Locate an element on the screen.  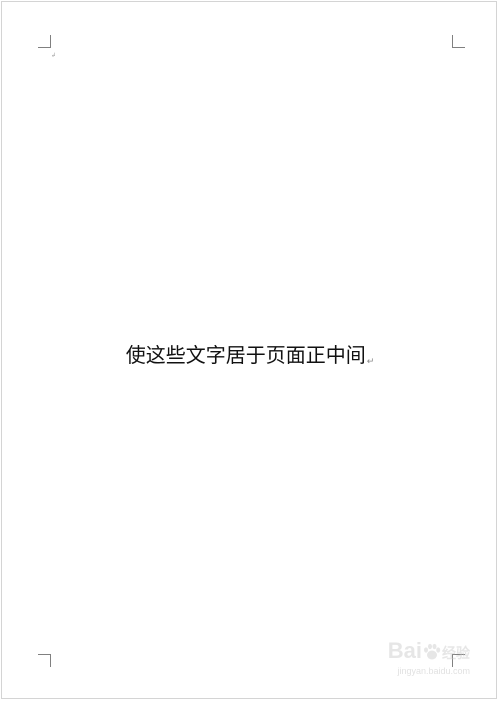
baidu-jingyan-watermark: Bai 经验 jingyan.baidu.com is located at coordinates (420, 658).